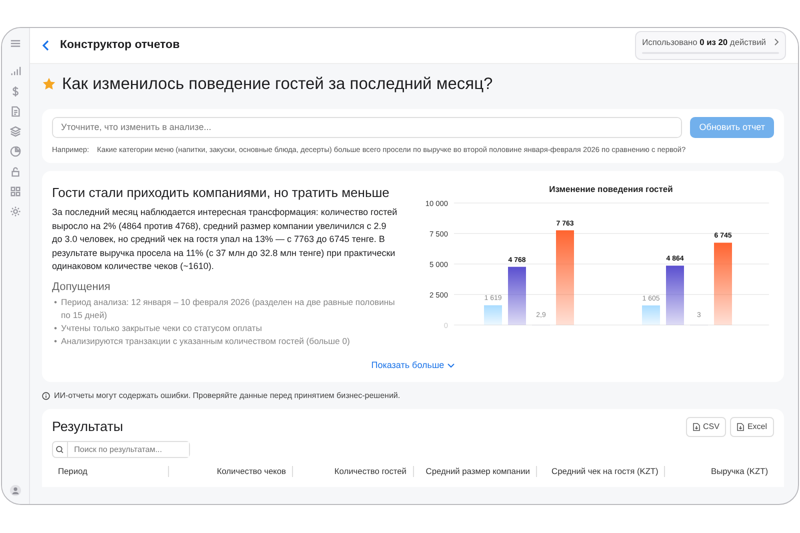 The height and width of the screenshot is (533, 800). Describe the element at coordinates (88, 427) in the screenshot. I see `results-title: Результаты` at that location.